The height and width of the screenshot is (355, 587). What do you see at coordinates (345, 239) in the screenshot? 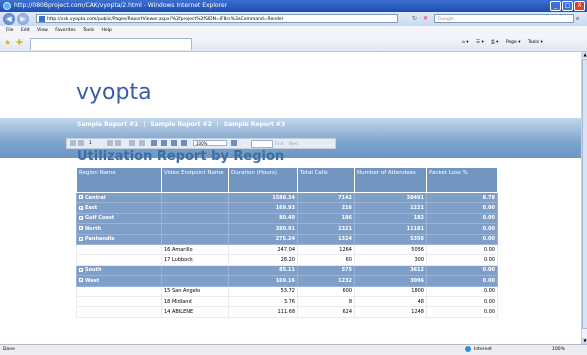
I see `calls-cell-text: 1324` at bounding box center [345, 239].